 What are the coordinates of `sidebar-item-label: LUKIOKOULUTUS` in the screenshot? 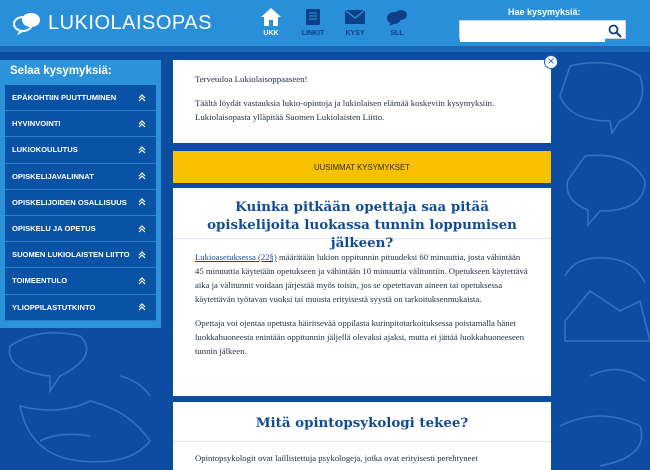 It's located at (45, 150).